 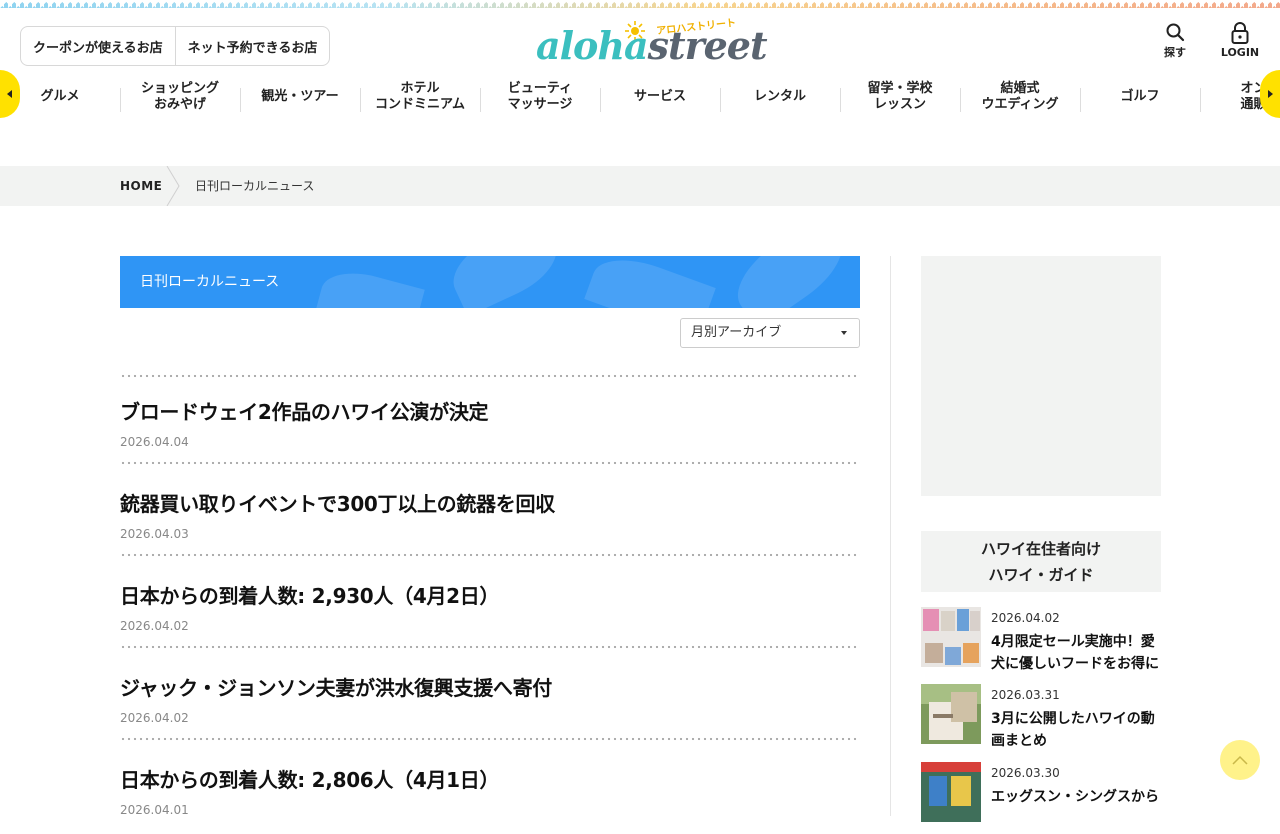 I want to click on login-label: LOGIN, so click(x=1240, y=52).